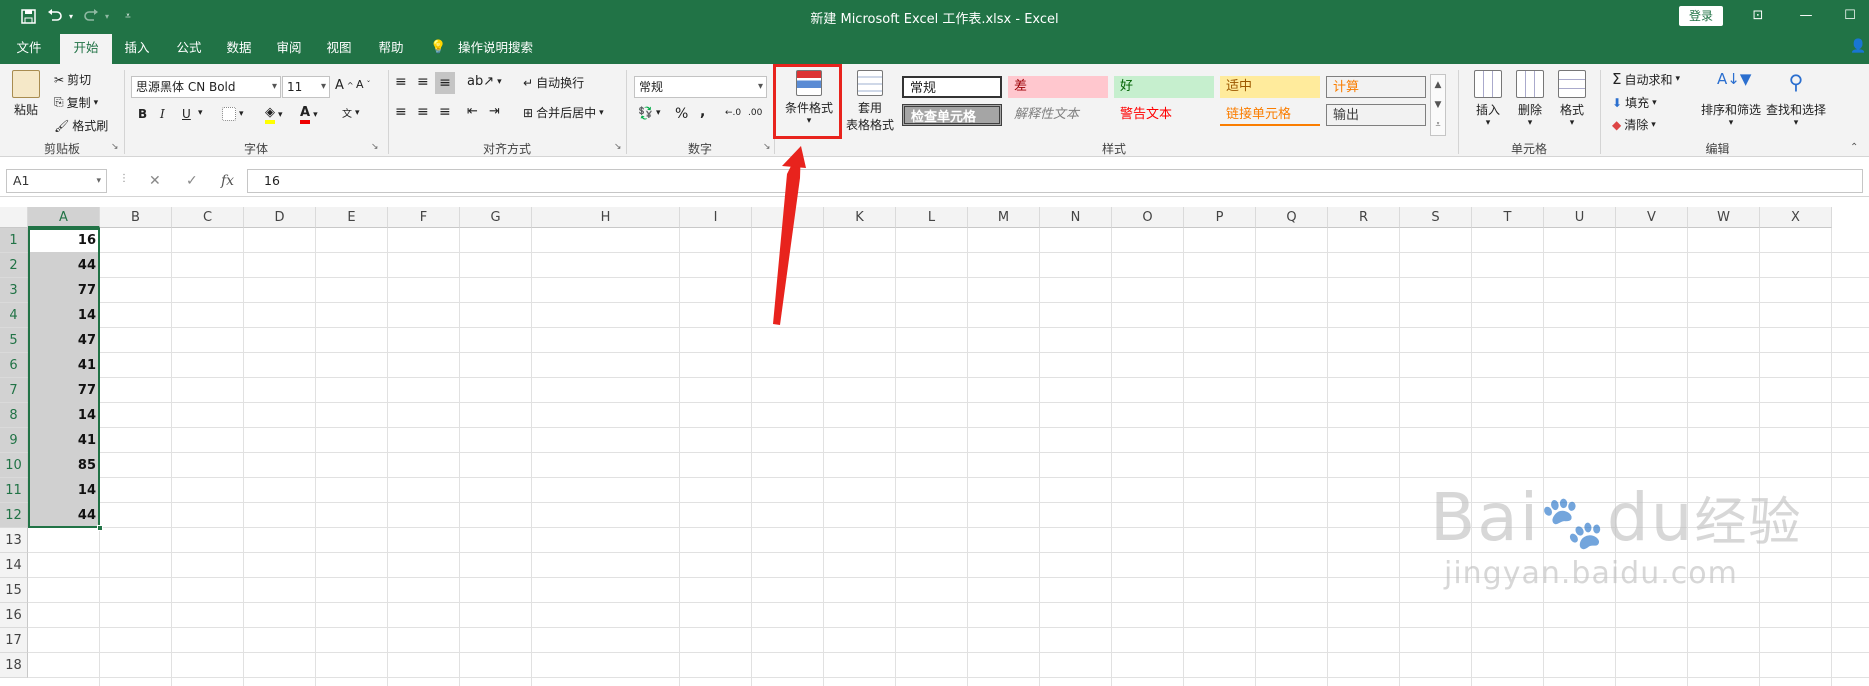 This screenshot has height=686, width=1869. I want to click on column-header-A: A, so click(64, 217).